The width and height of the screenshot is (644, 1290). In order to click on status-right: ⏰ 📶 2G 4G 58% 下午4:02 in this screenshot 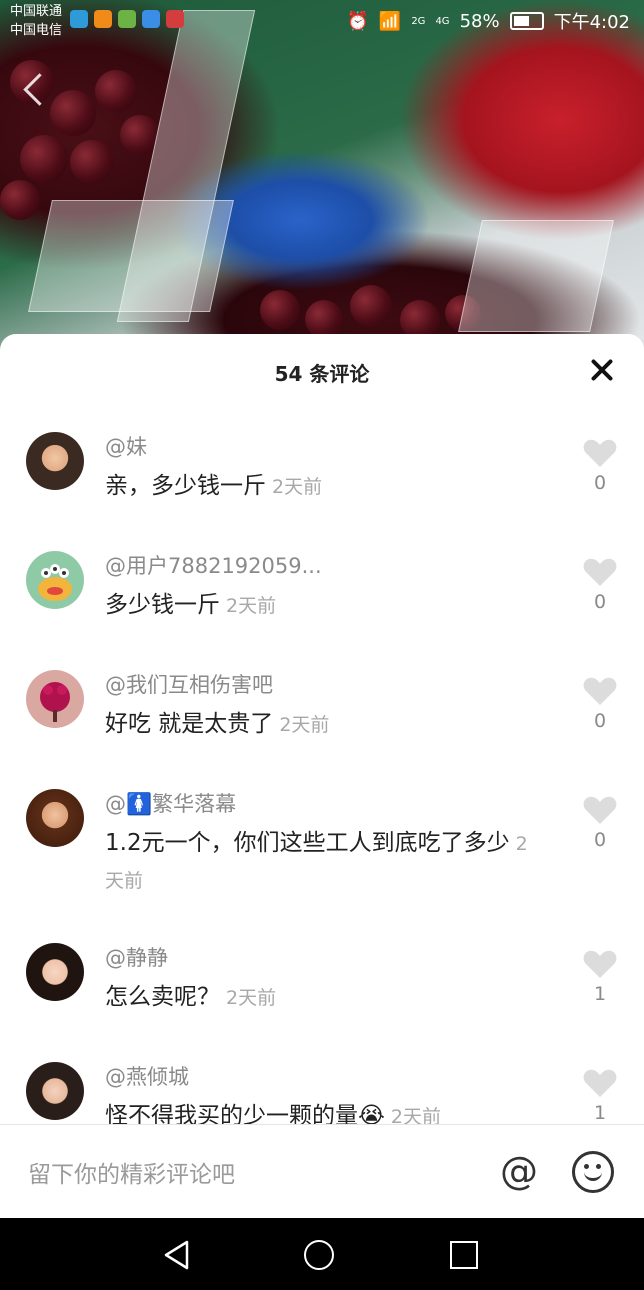, I will do `click(488, 21)`.